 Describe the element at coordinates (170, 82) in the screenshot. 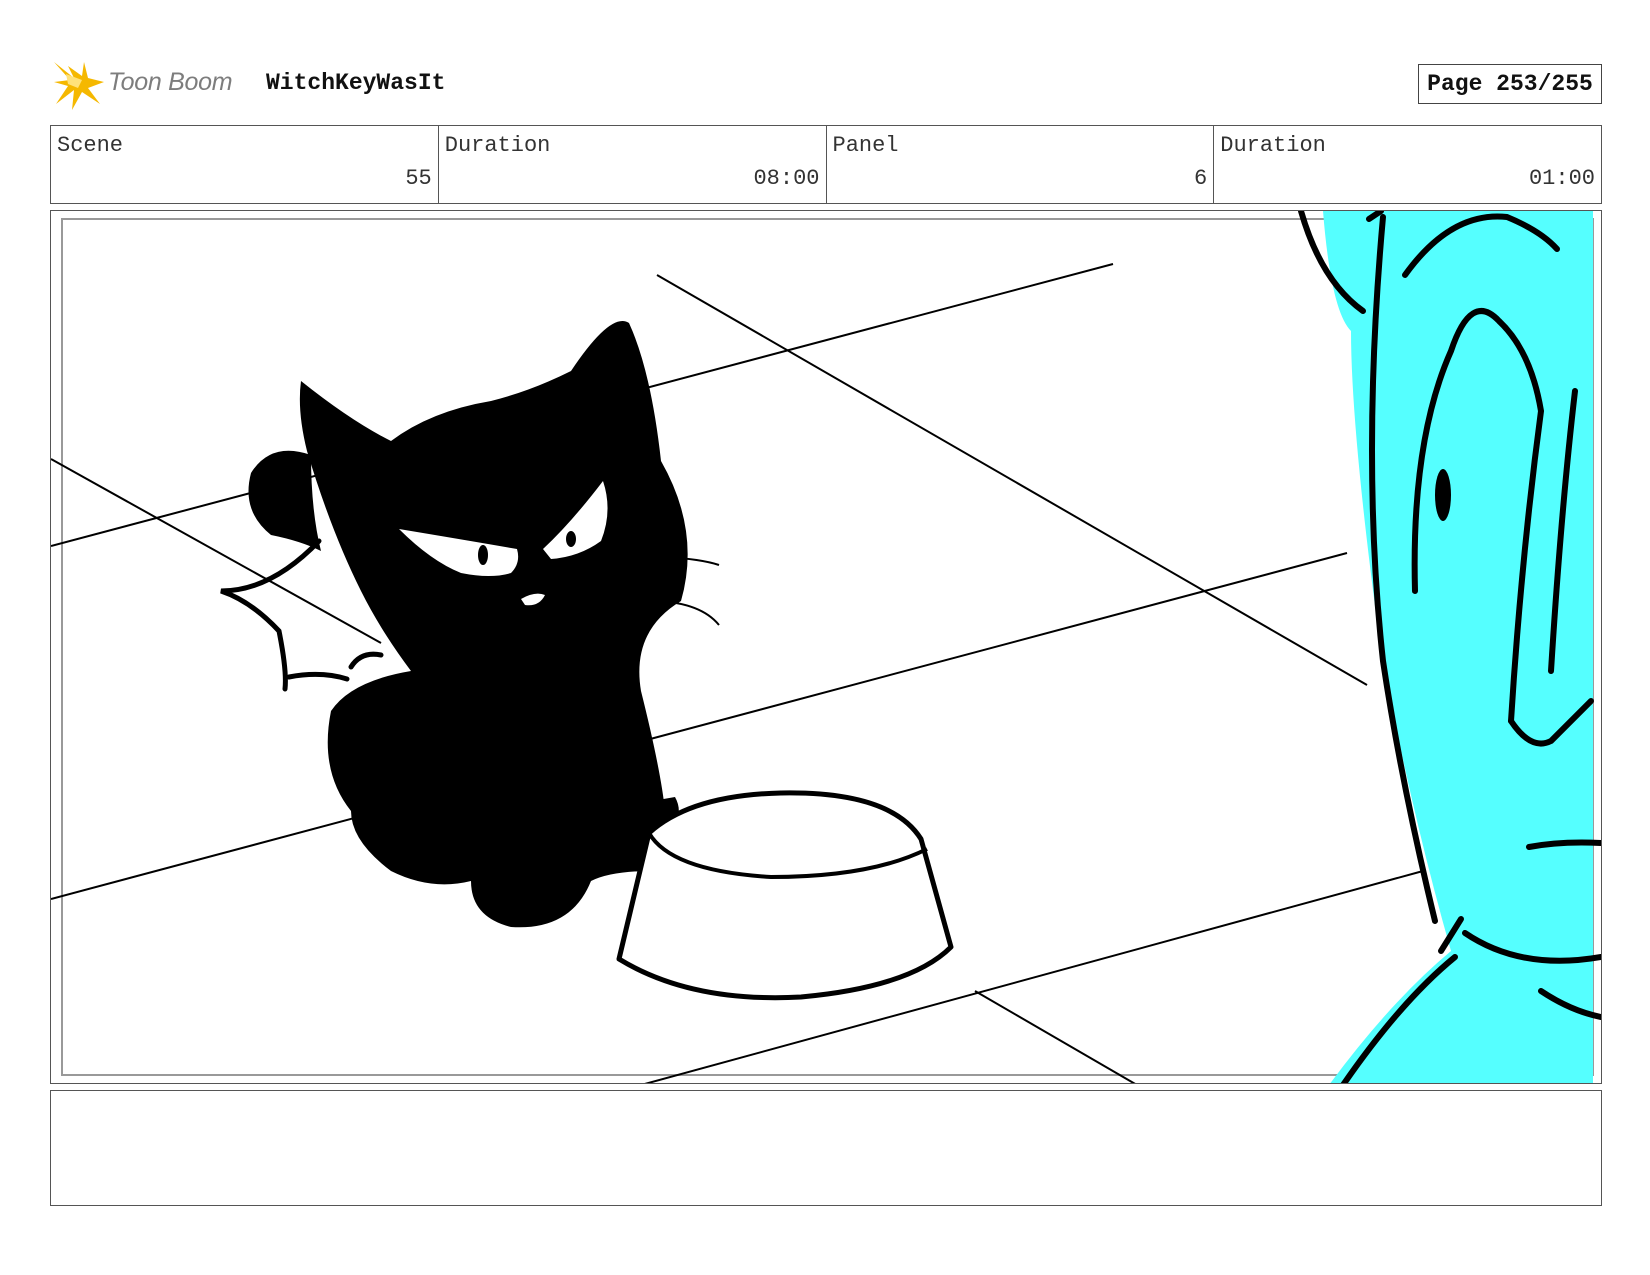

I see `logo-text: Toon Boom` at that location.